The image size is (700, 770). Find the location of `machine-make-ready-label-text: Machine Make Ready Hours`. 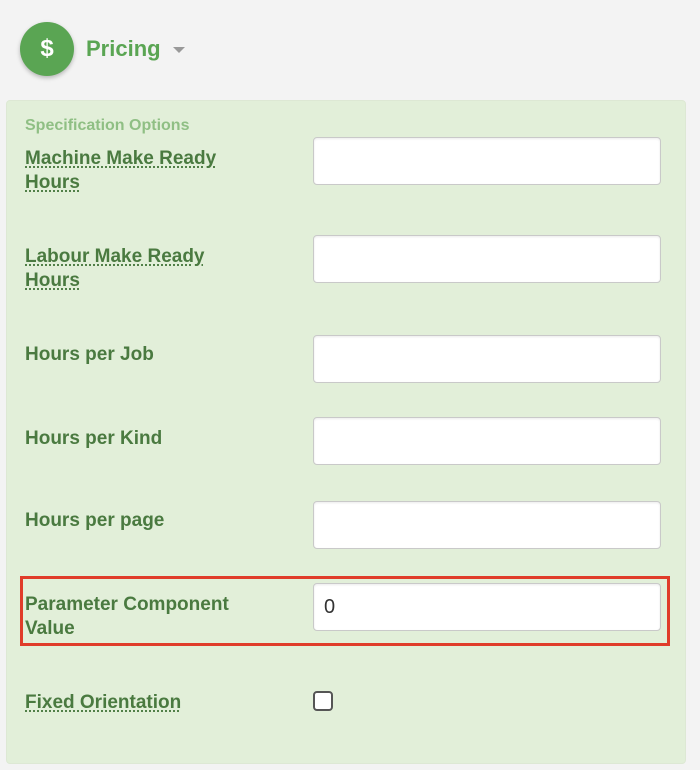

machine-make-ready-label-text: Machine Make Ready Hours is located at coordinates (121, 170).